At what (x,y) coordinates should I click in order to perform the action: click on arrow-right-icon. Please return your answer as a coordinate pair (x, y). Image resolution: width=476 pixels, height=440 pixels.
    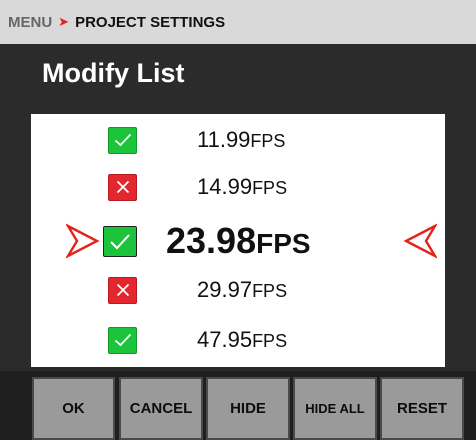
    Looking at the image, I should click on (83, 241).